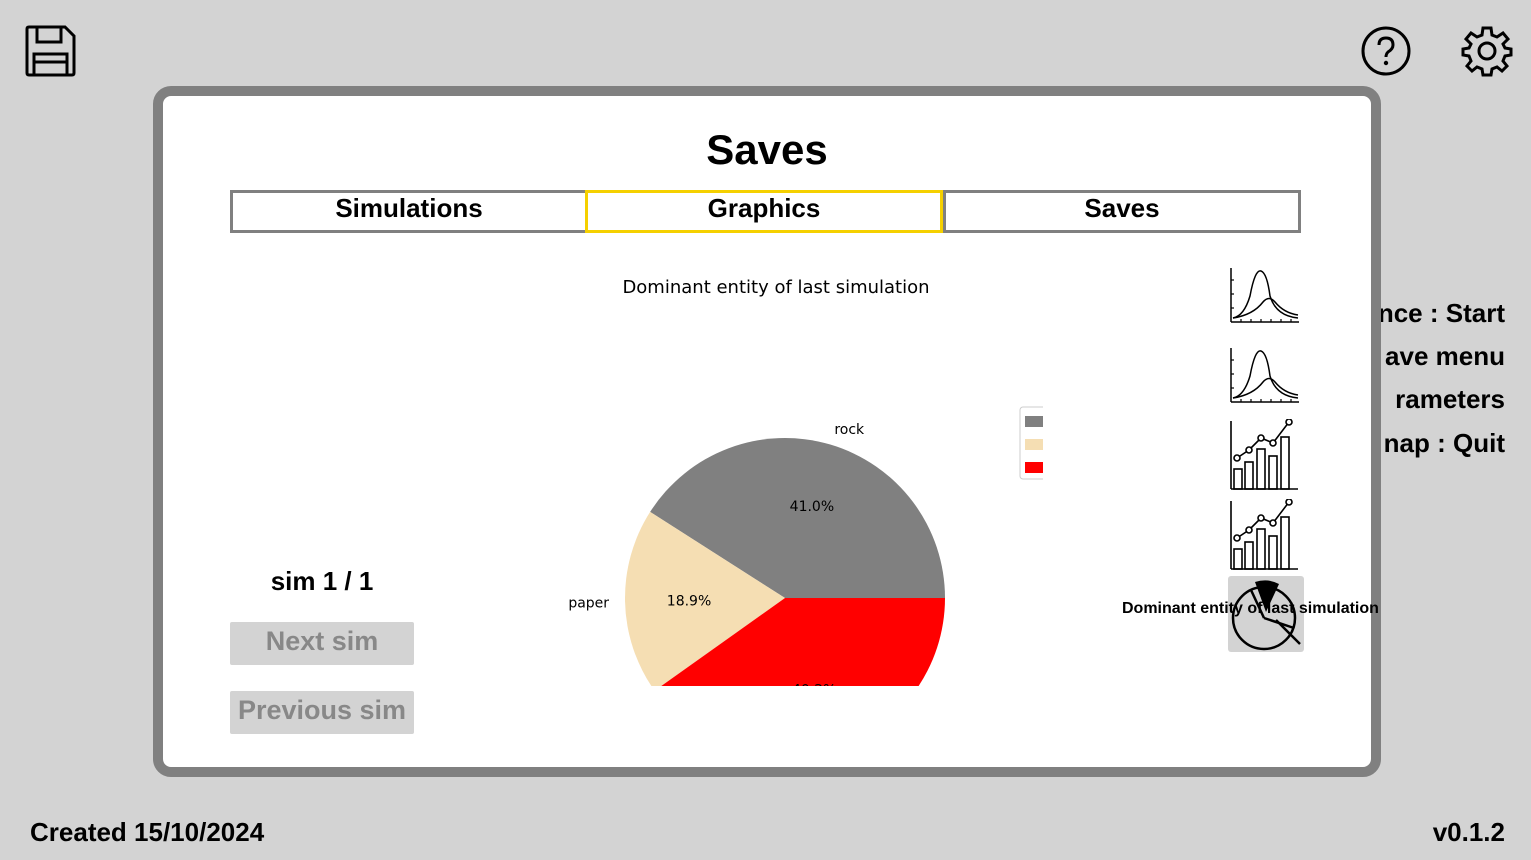  What do you see at coordinates (689, 601) in the screenshot?
I see `pie-value-label-paper: 18.9%` at bounding box center [689, 601].